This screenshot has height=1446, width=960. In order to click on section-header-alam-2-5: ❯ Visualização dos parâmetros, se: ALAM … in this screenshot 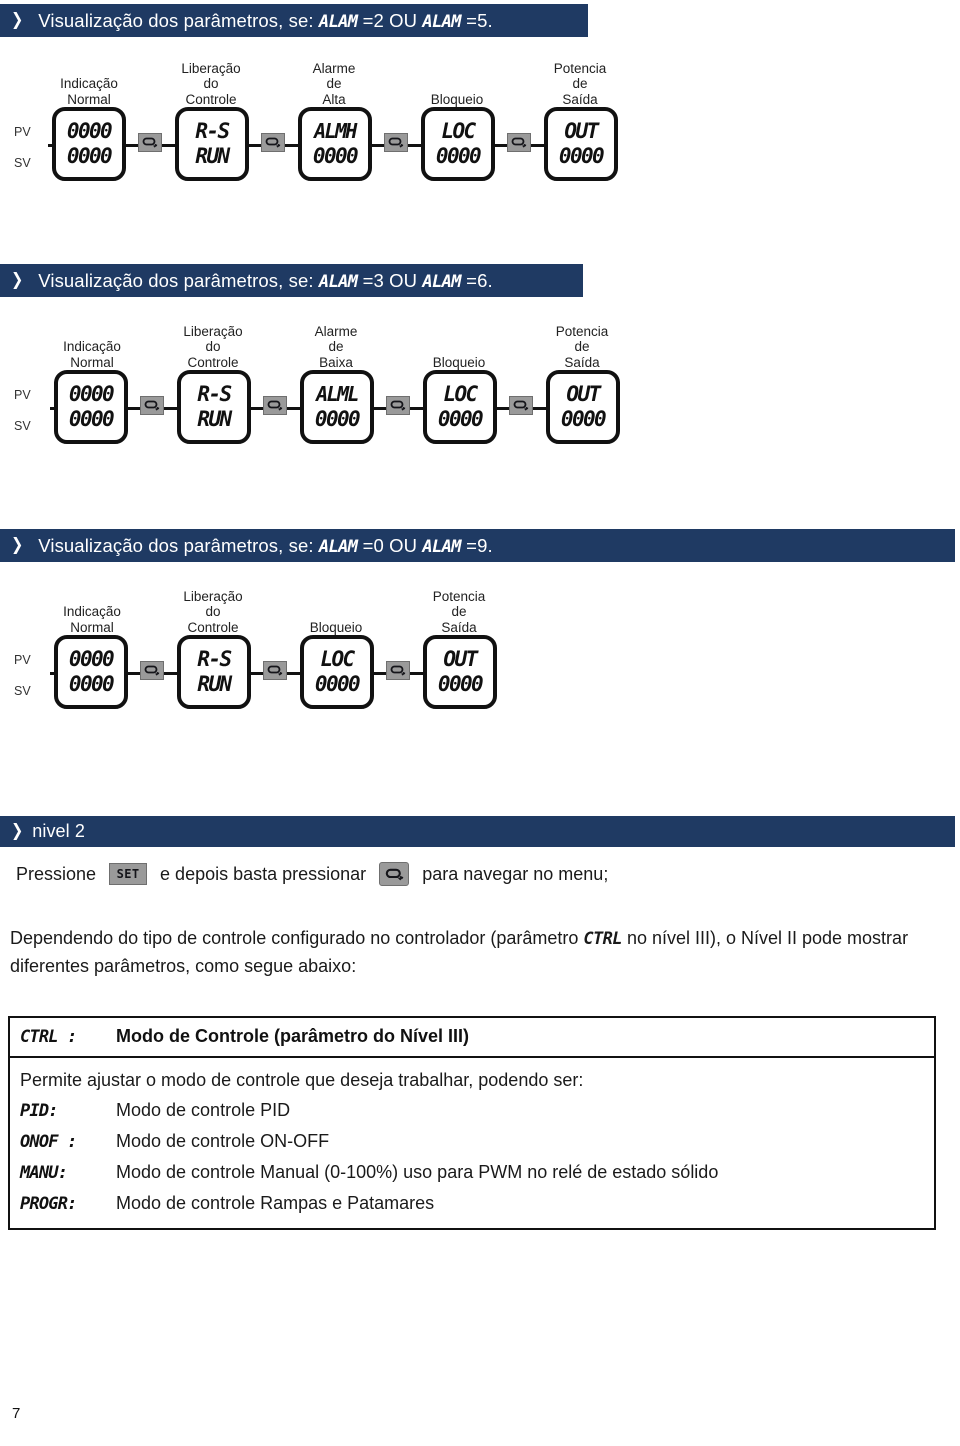, I will do `click(294, 20)`.